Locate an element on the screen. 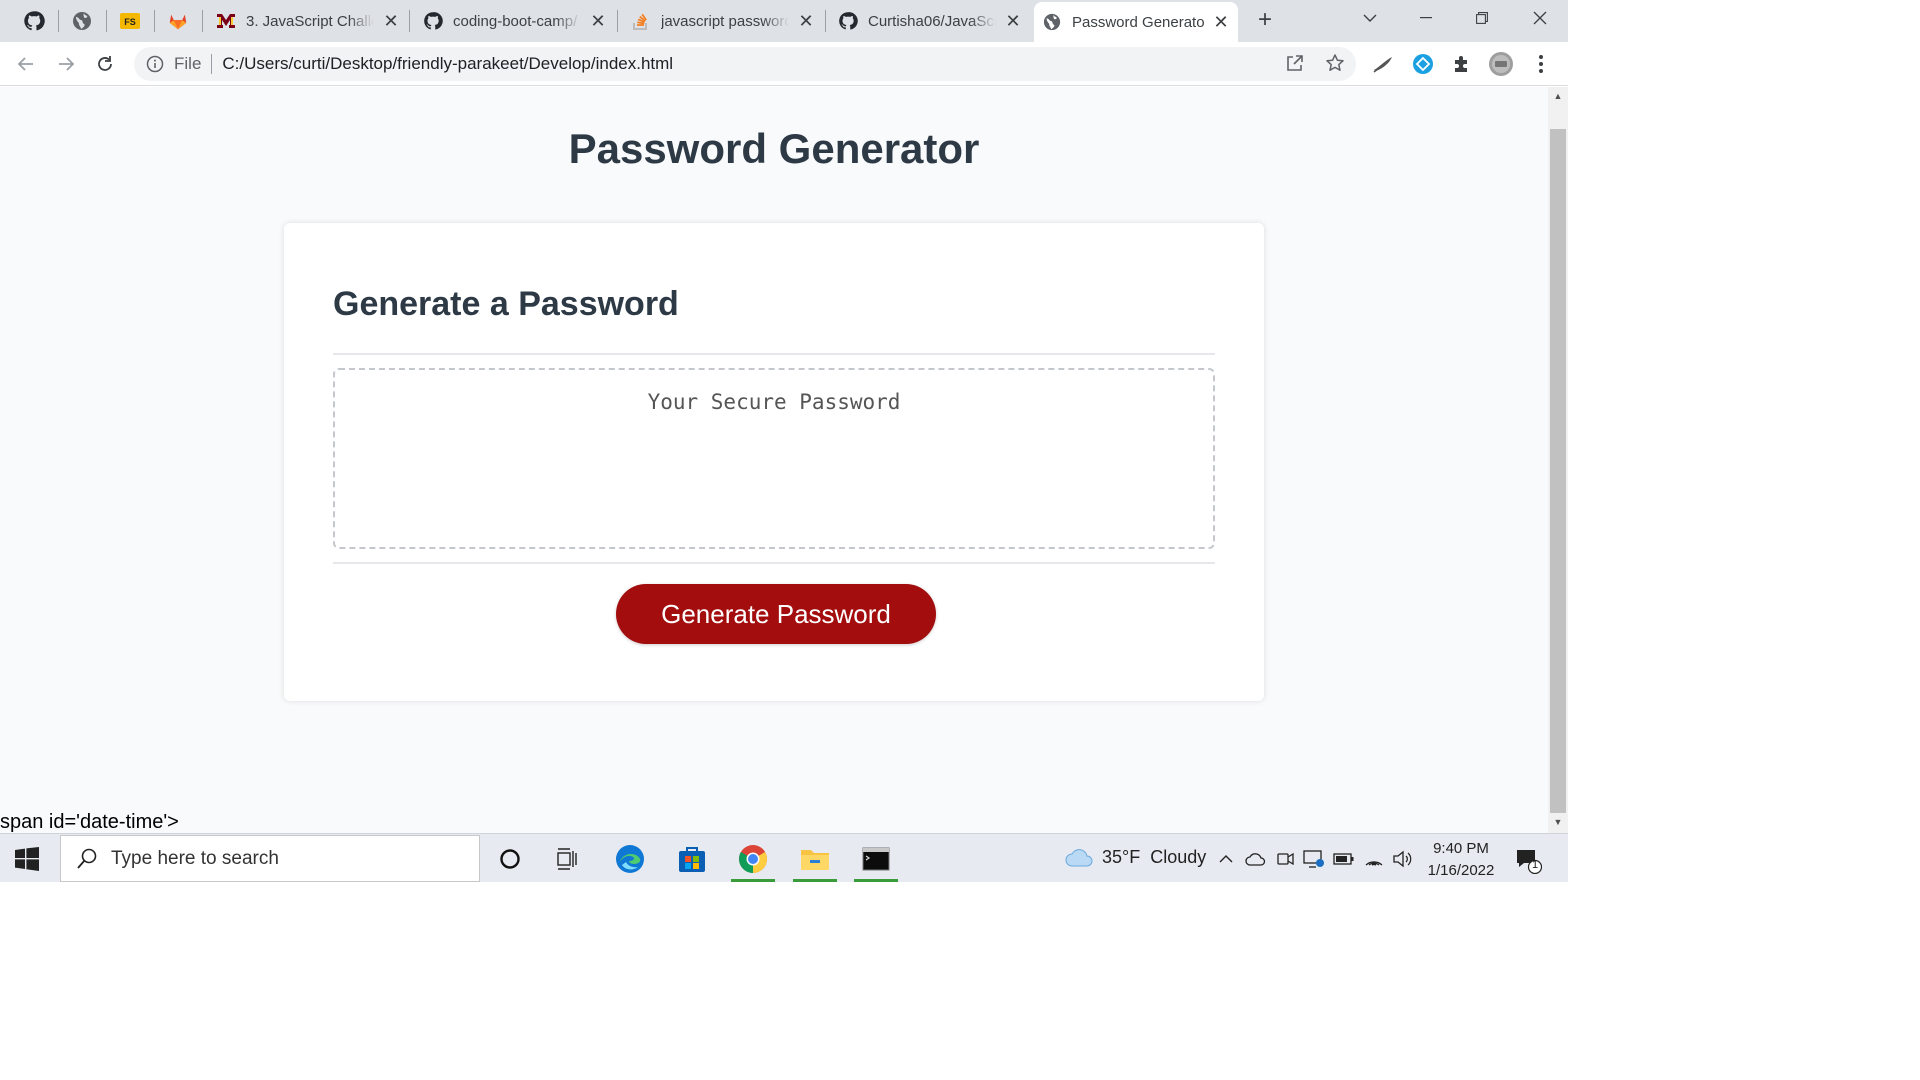 The image size is (1920, 1080). page-scrollbar: ▲ ▼ is located at coordinates (1558, 460).